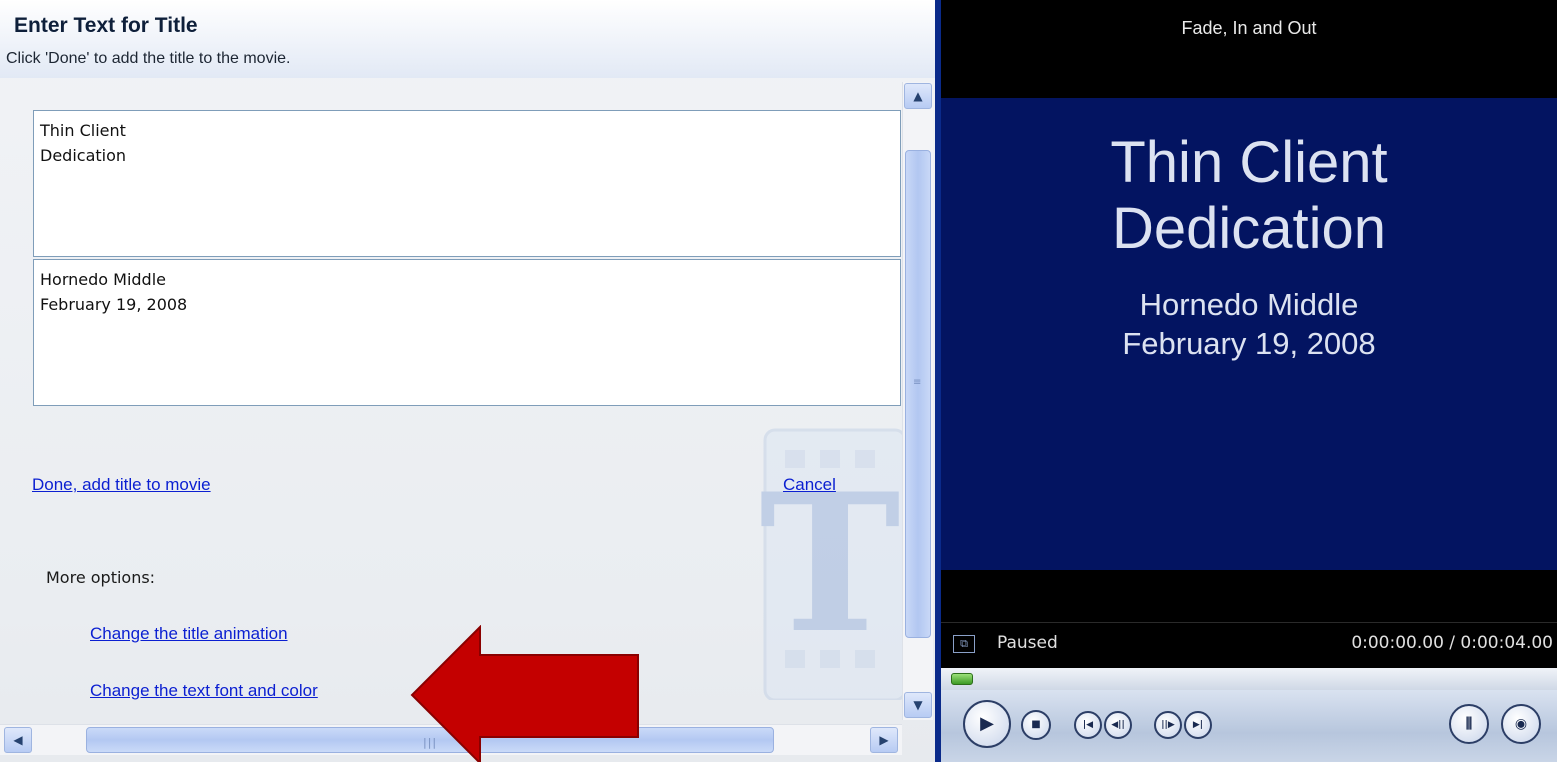 The height and width of the screenshot is (762, 1557). I want to click on split-icon: ⫼, so click(1469, 724).